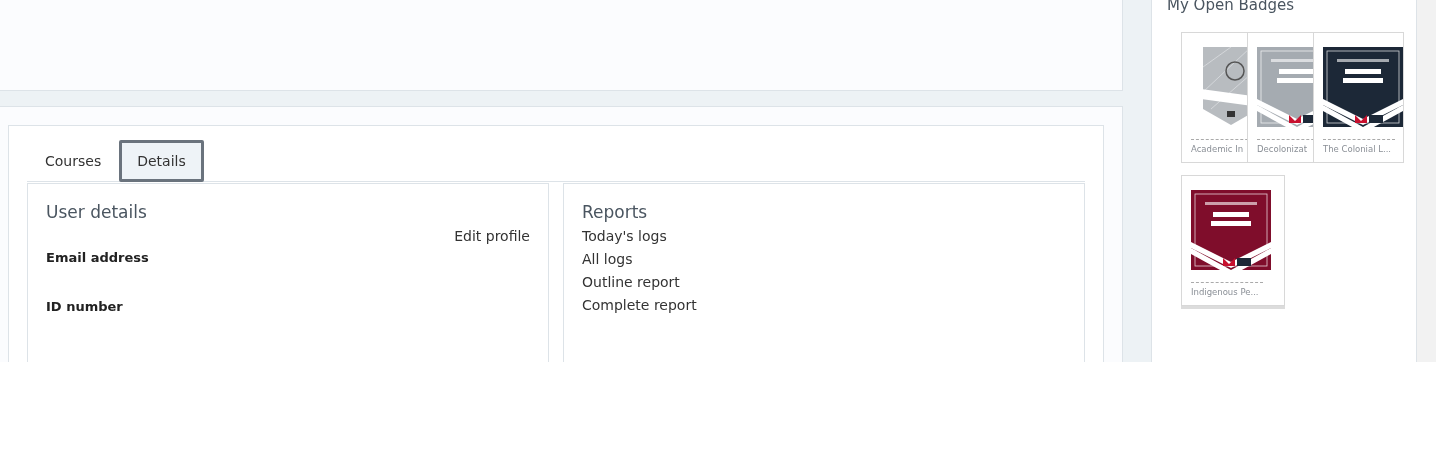  I want to click on badge-name: Decolonizat, so click(1282, 149).